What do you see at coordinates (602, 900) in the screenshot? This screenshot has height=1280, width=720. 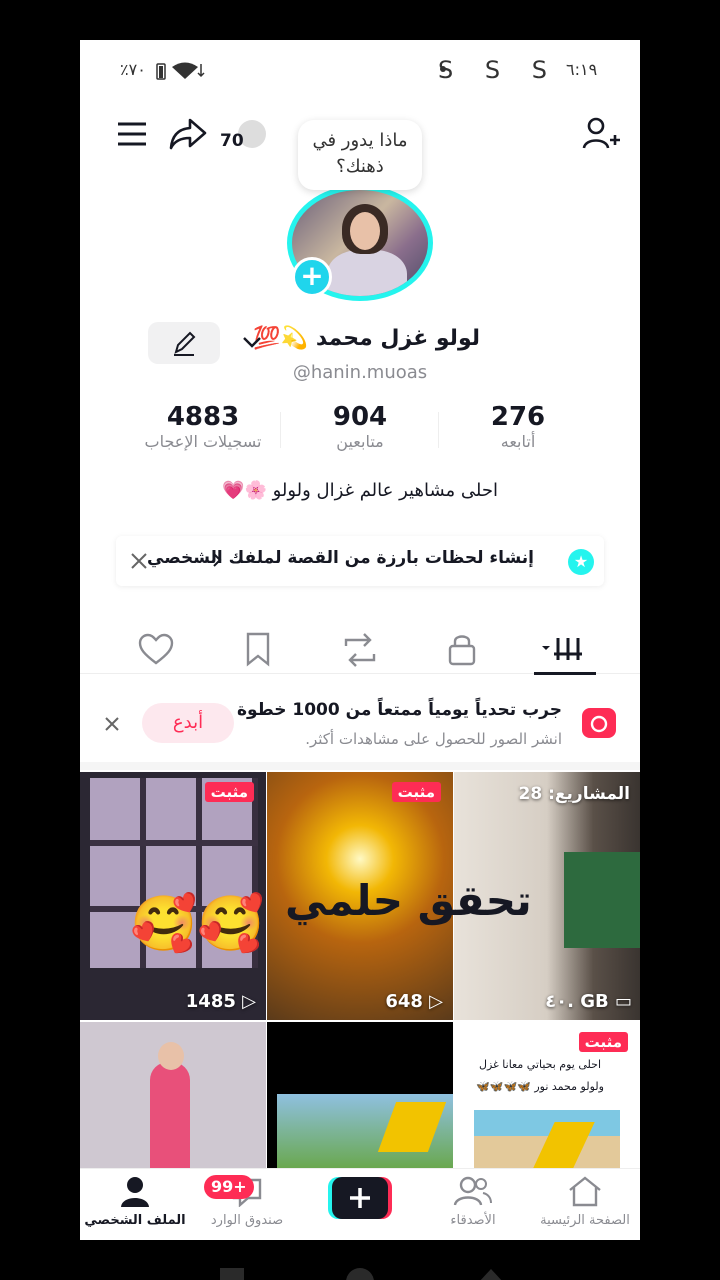 I see `tv-image` at bounding box center [602, 900].